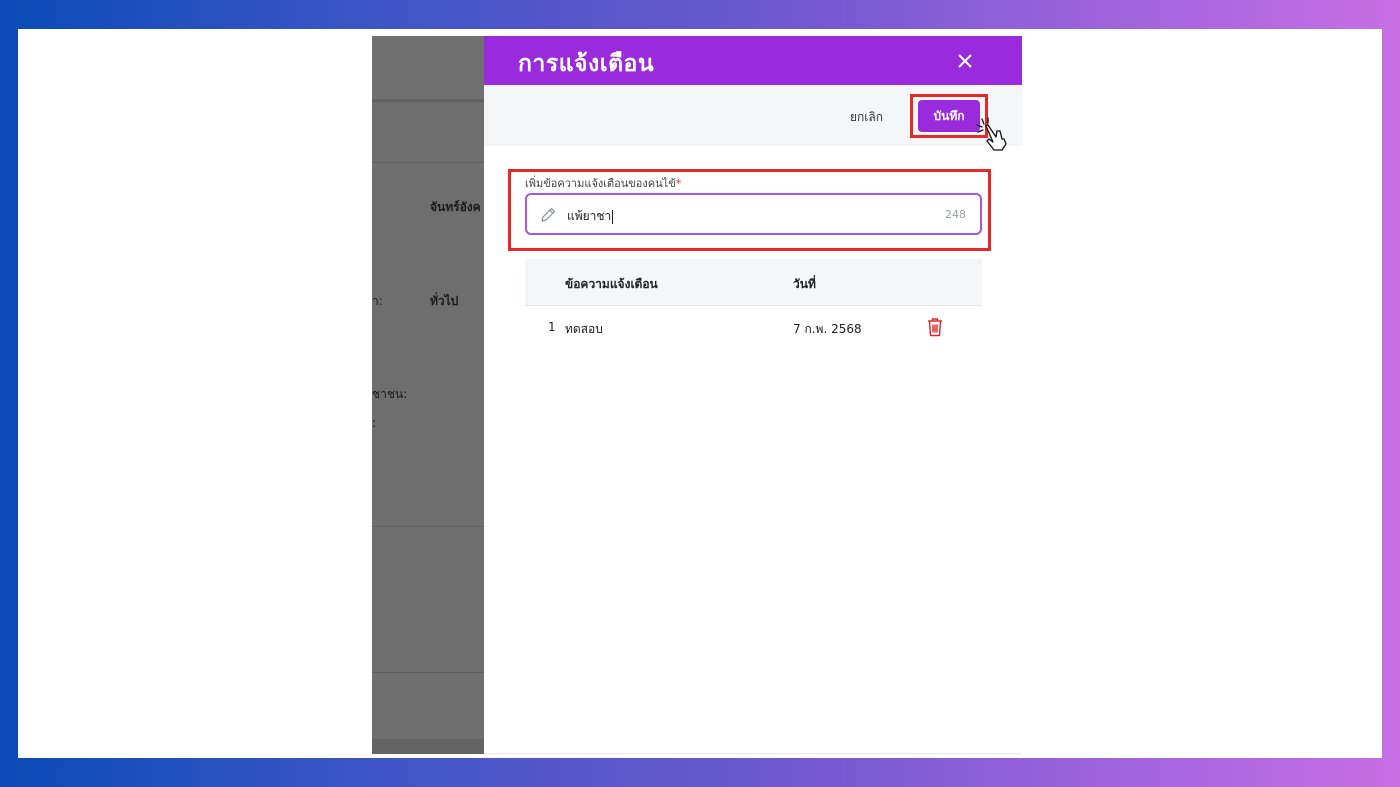 The height and width of the screenshot is (787, 1400). I want to click on save-button: บันทึก, so click(949, 116).